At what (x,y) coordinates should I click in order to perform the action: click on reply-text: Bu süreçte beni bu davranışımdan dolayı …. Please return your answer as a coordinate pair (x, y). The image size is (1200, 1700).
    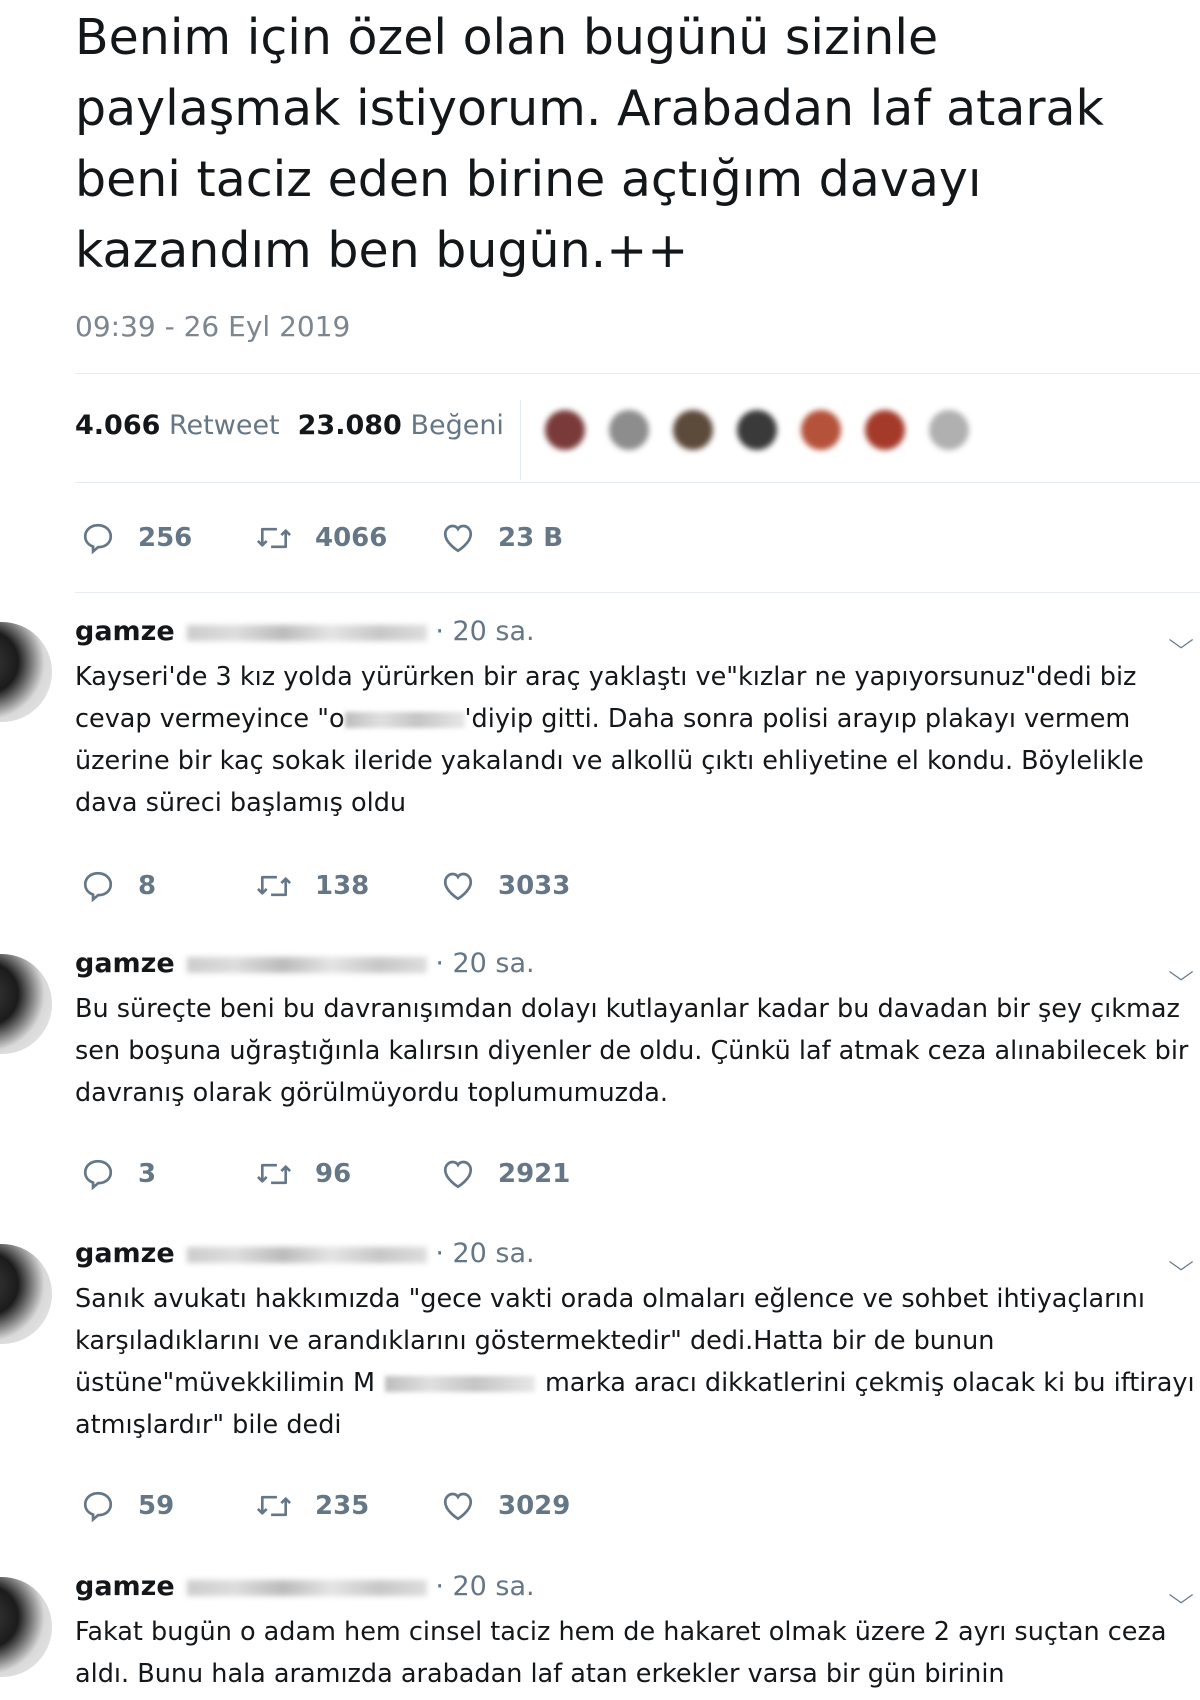
    Looking at the image, I should click on (632, 1051).